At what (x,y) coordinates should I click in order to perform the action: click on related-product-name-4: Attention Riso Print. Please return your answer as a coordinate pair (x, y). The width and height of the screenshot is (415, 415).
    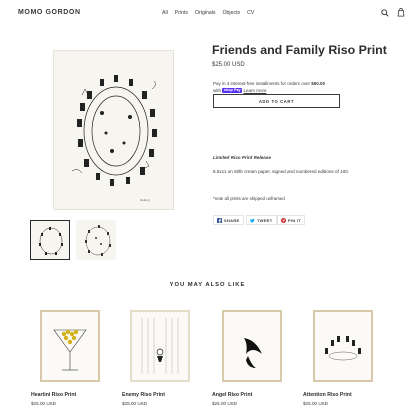
    Looking at the image, I should click on (327, 395).